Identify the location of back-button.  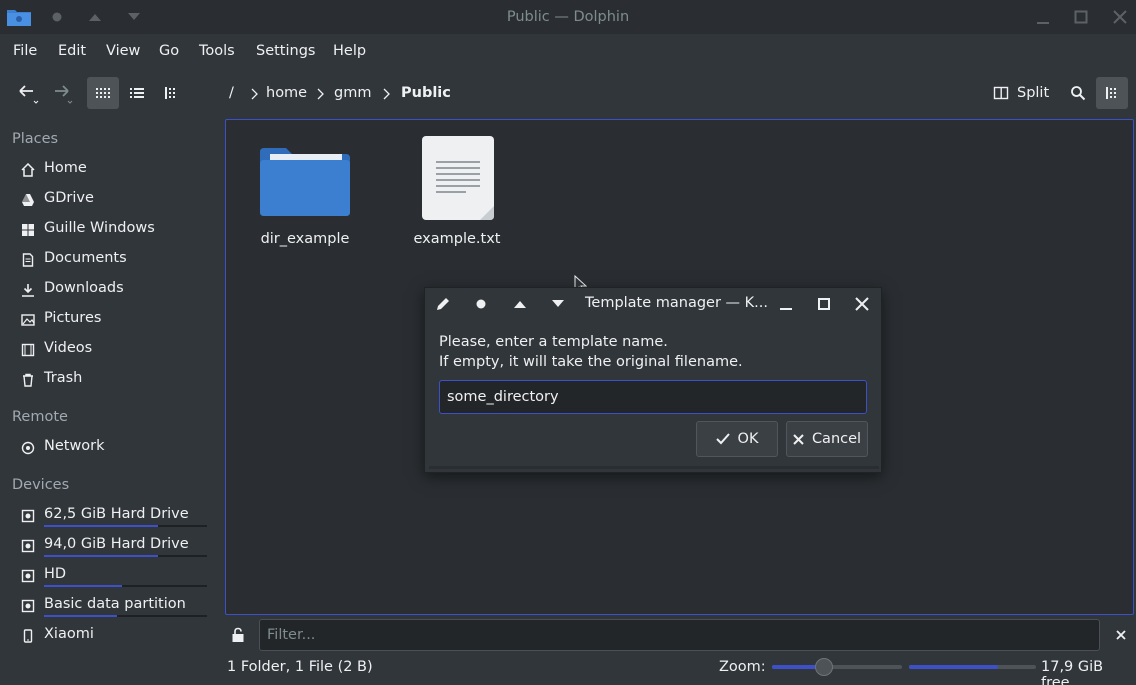
(28, 93).